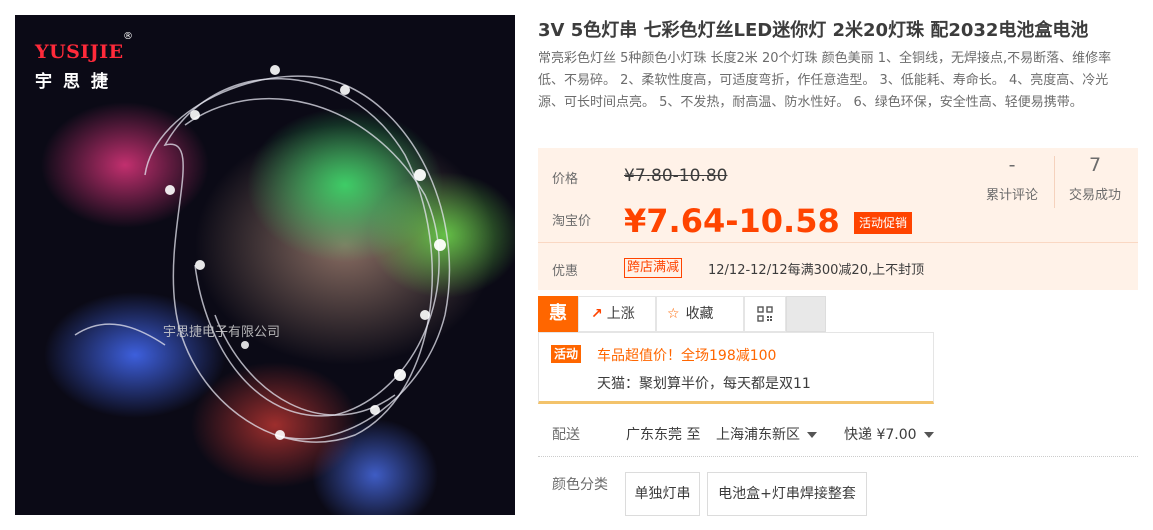  What do you see at coordinates (838, 242) in the screenshot?
I see `price-divider` at bounding box center [838, 242].